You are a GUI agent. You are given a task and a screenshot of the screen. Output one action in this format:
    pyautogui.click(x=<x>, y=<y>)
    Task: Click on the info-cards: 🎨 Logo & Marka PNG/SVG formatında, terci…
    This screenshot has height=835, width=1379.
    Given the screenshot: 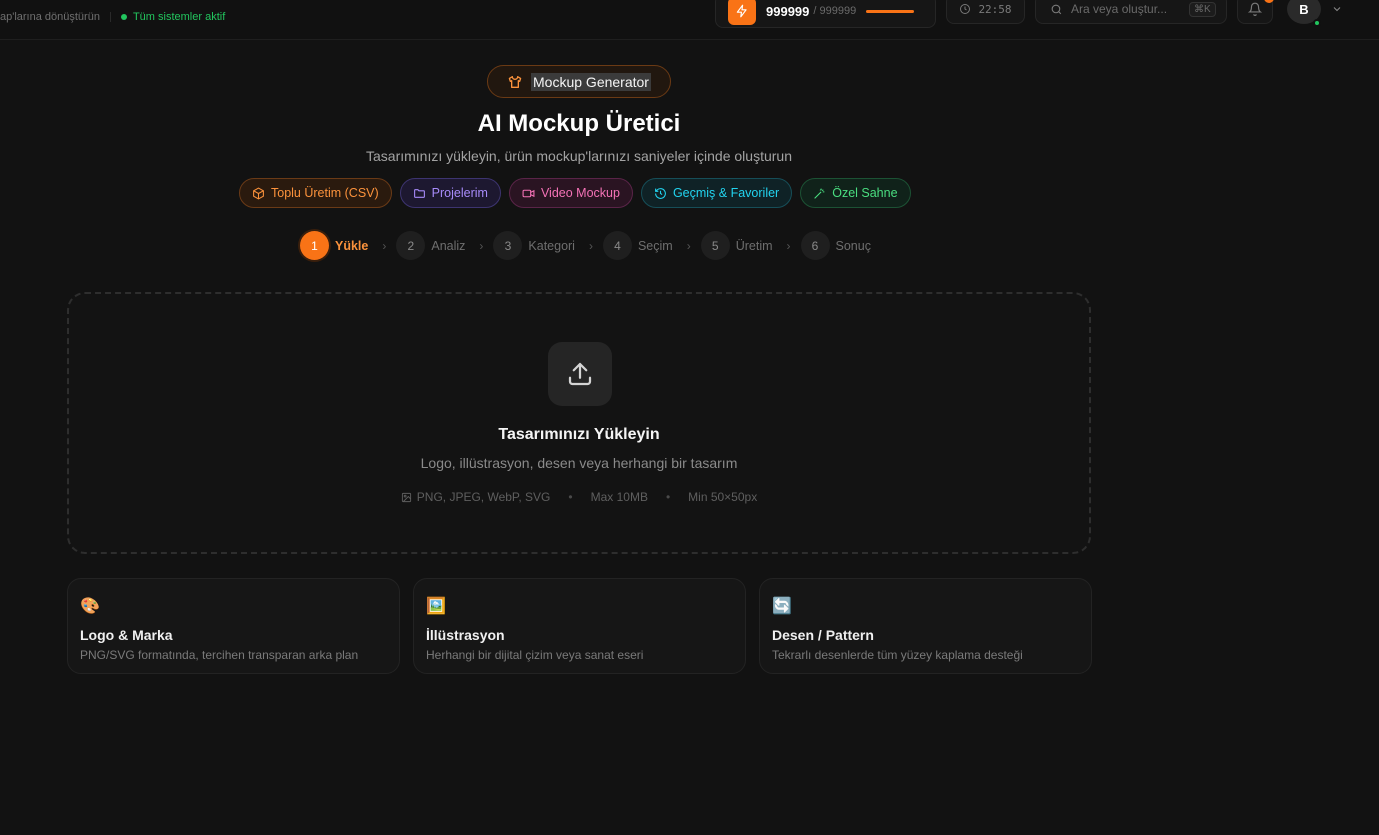 What is the action you would take?
    pyautogui.click(x=579, y=626)
    